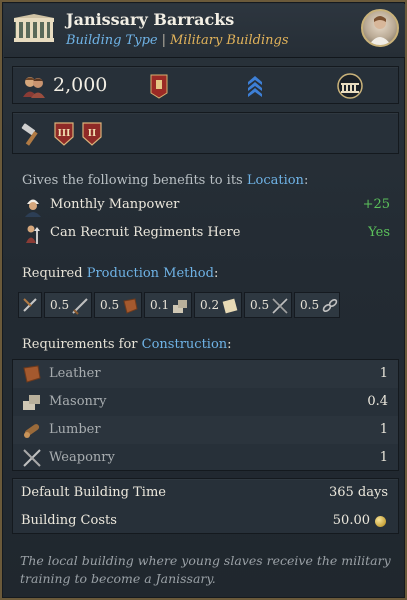 The height and width of the screenshot is (600, 407). What do you see at coordinates (379, 232) in the screenshot?
I see `benefit-value: Yes` at bounding box center [379, 232].